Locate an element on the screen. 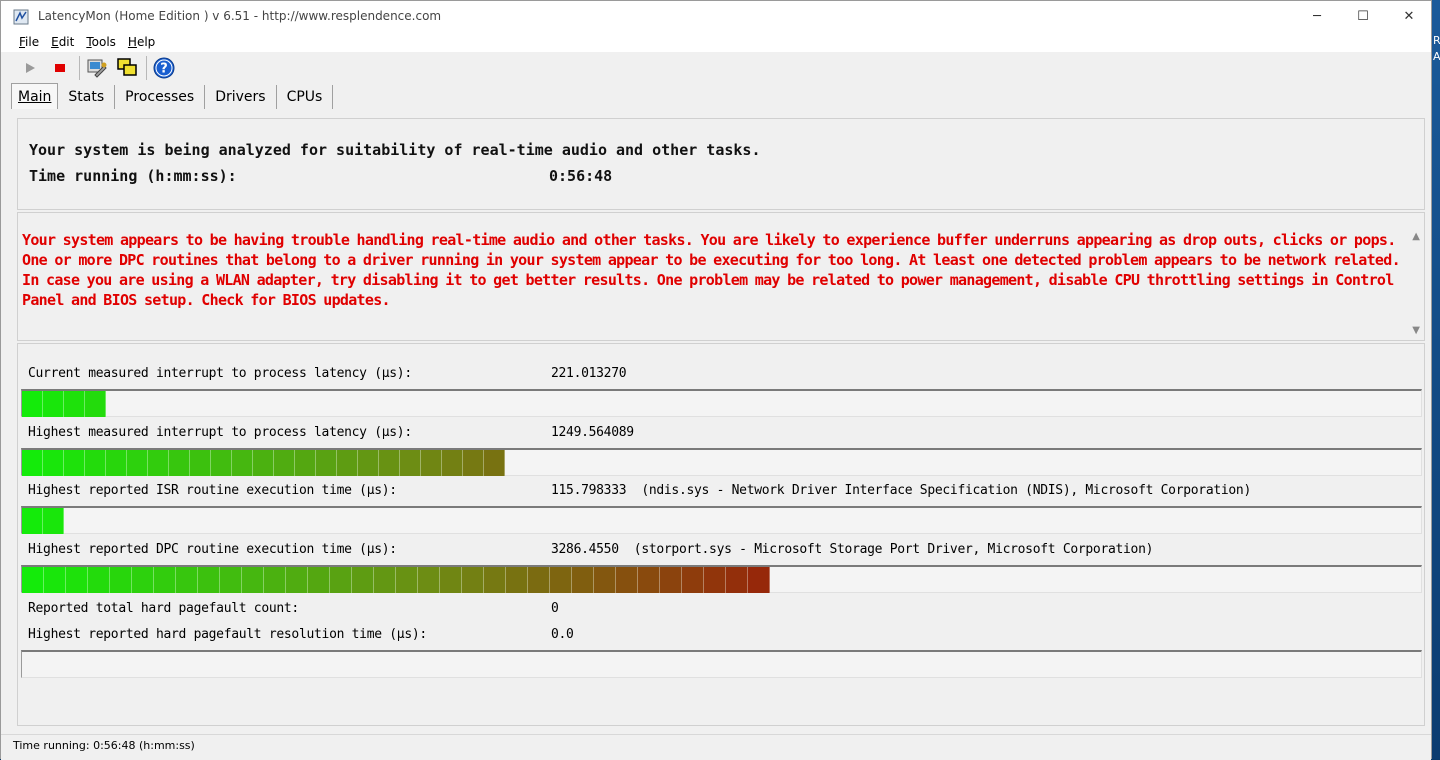 The width and height of the screenshot is (1440, 760). dpc-meter is located at coordinates (721, 579).